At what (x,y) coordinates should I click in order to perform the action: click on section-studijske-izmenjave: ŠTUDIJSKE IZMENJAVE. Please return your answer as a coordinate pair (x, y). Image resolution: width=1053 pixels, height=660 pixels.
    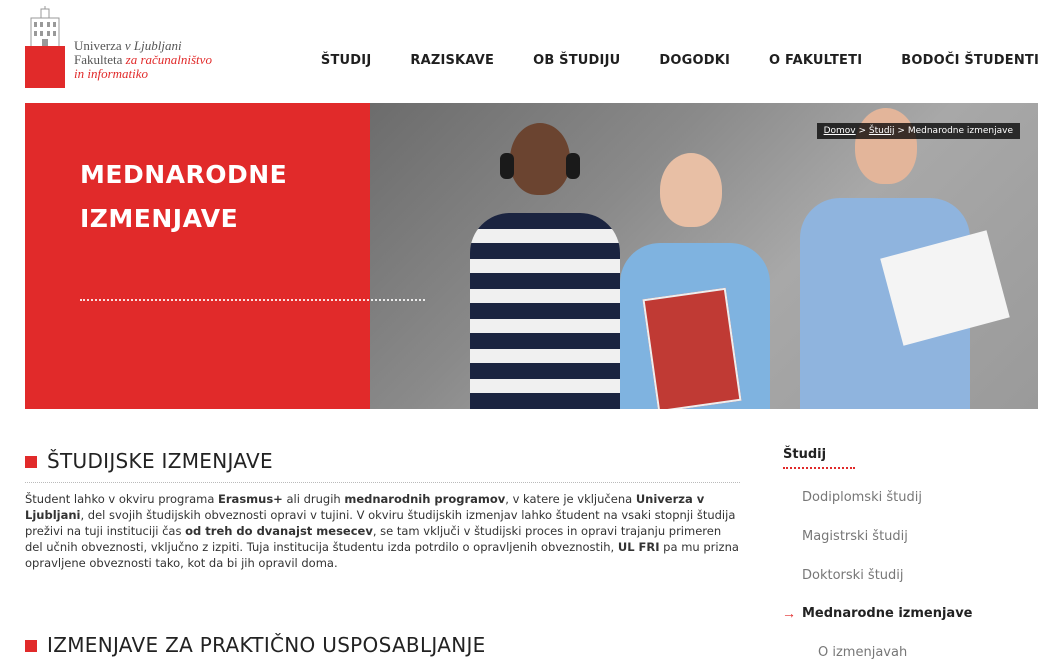
    Looking at the image, I should click on (382, 466).